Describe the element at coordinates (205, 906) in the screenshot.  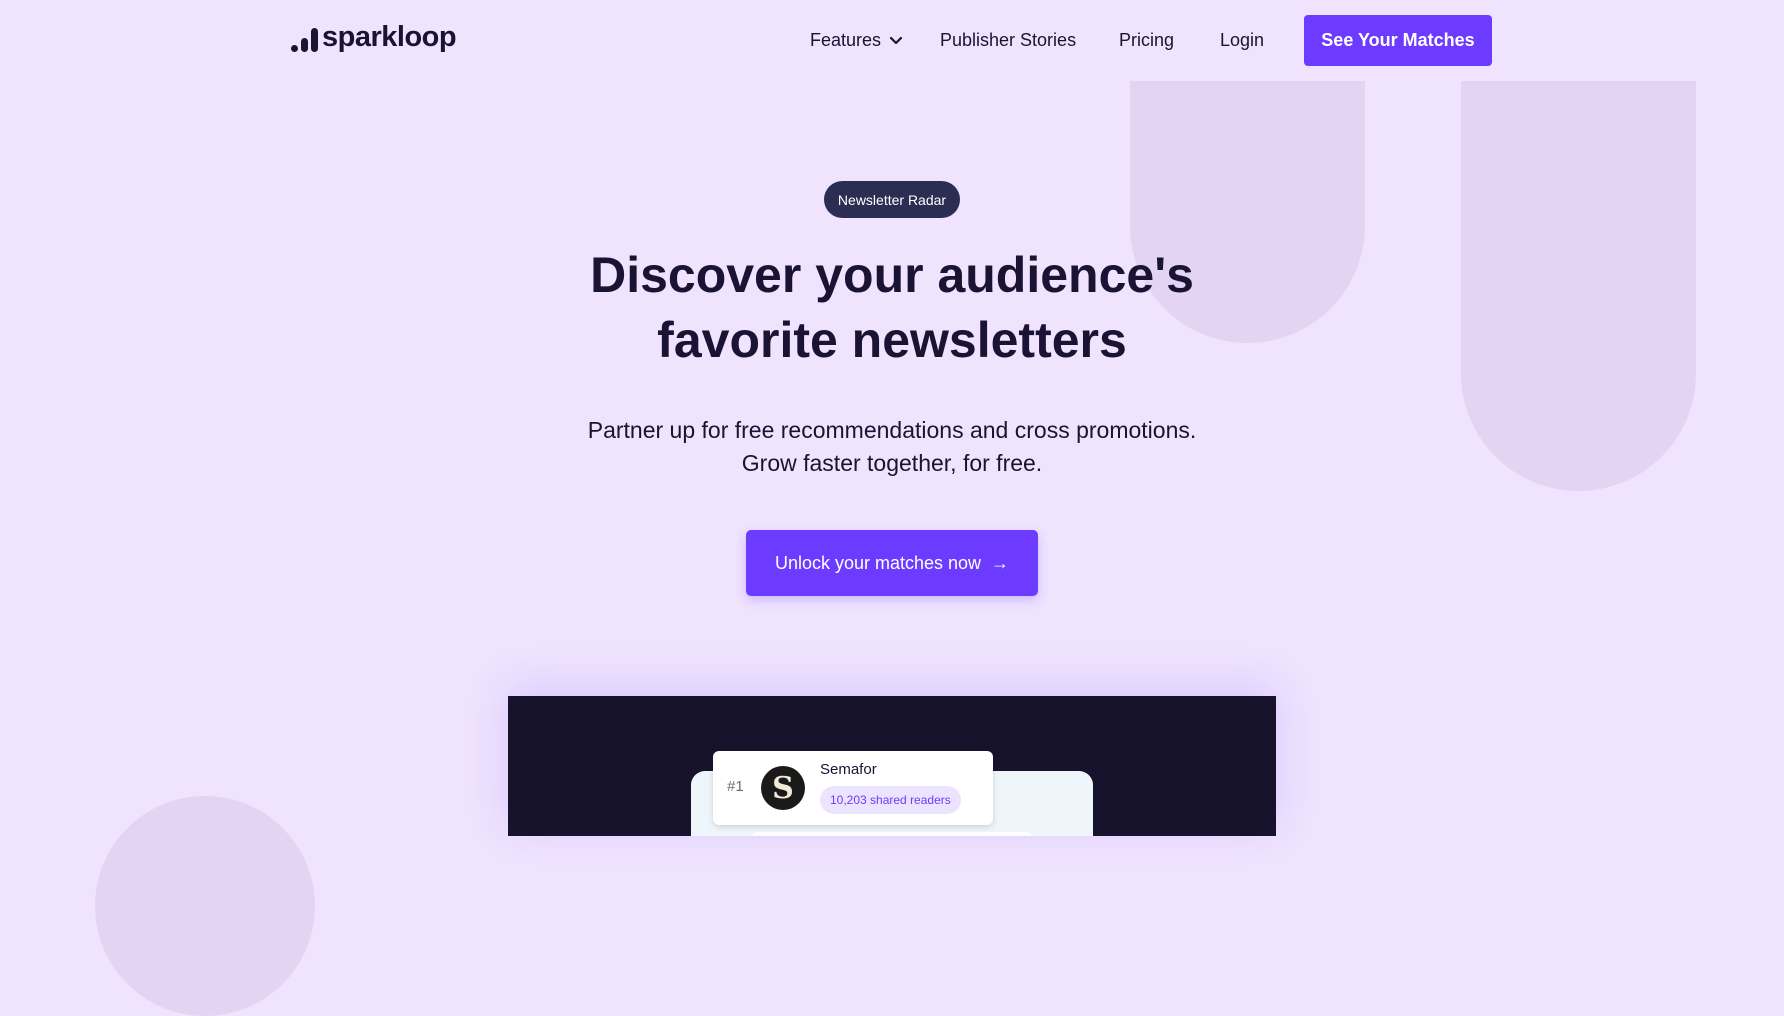
I see `decorative-circle` at that location.